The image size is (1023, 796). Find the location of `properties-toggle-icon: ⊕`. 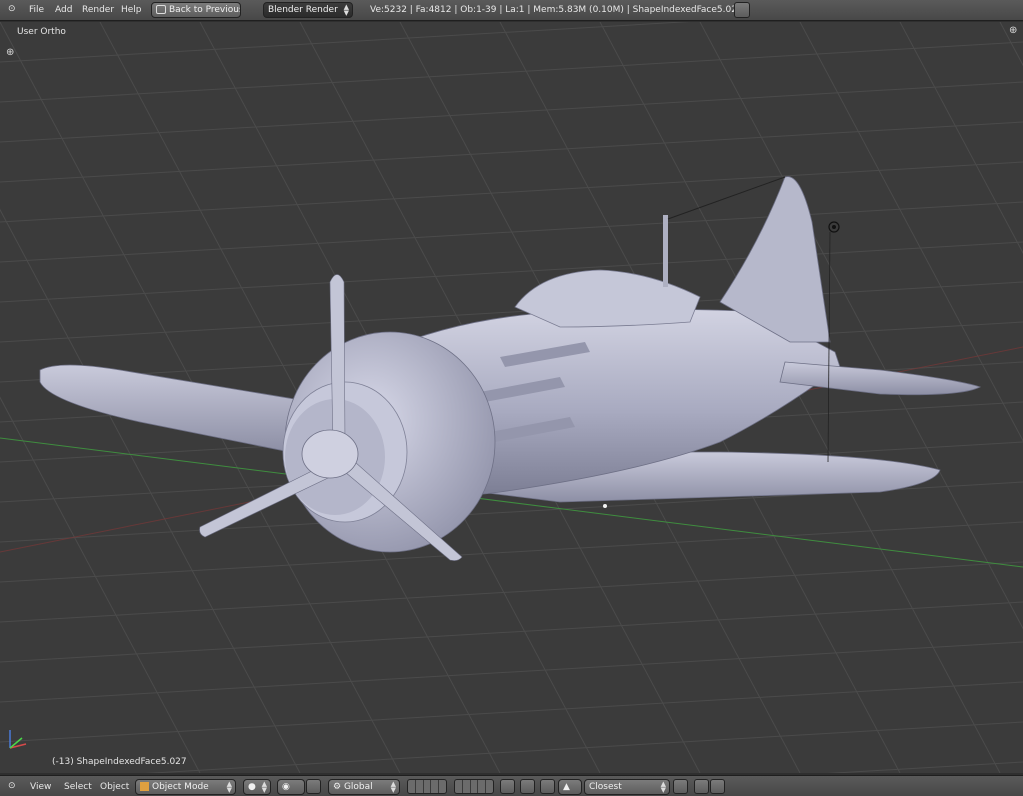

properties-toggle-icon: ⊕ is located at coordinates (1013, 31).